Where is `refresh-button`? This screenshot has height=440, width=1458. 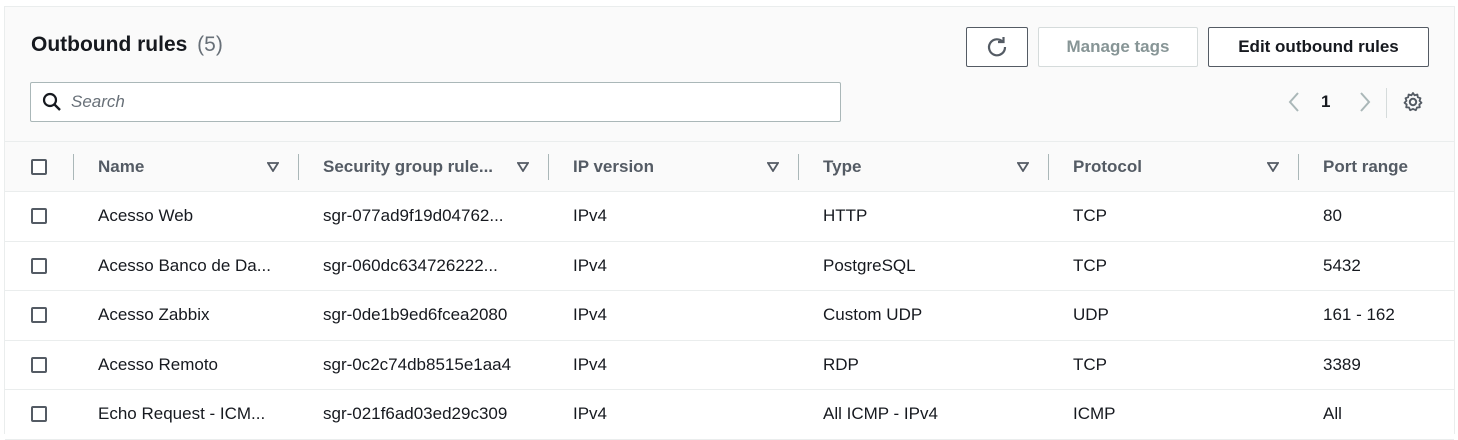
refresh-button is located at coordinates (997, 47).